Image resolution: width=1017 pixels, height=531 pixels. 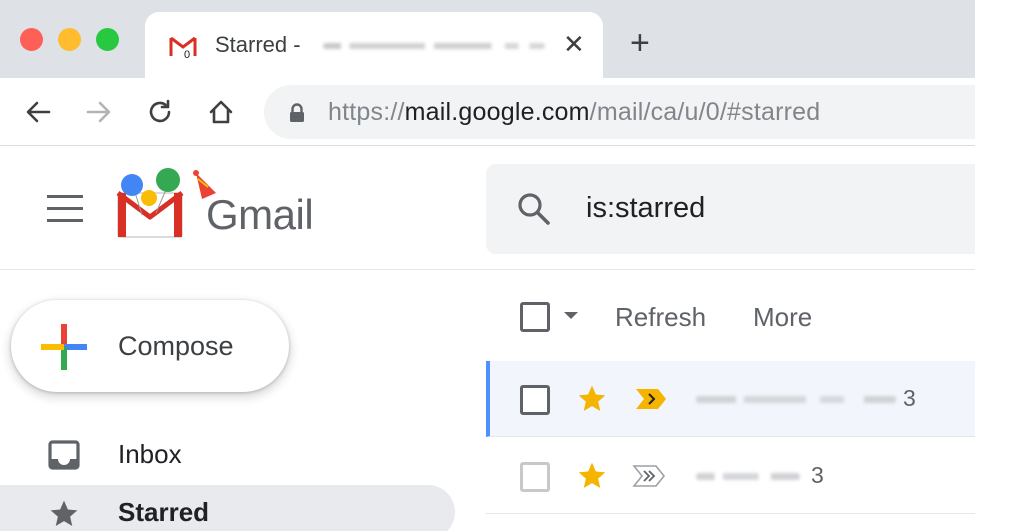 I want to click on back-button, so click(x=38, y=112).